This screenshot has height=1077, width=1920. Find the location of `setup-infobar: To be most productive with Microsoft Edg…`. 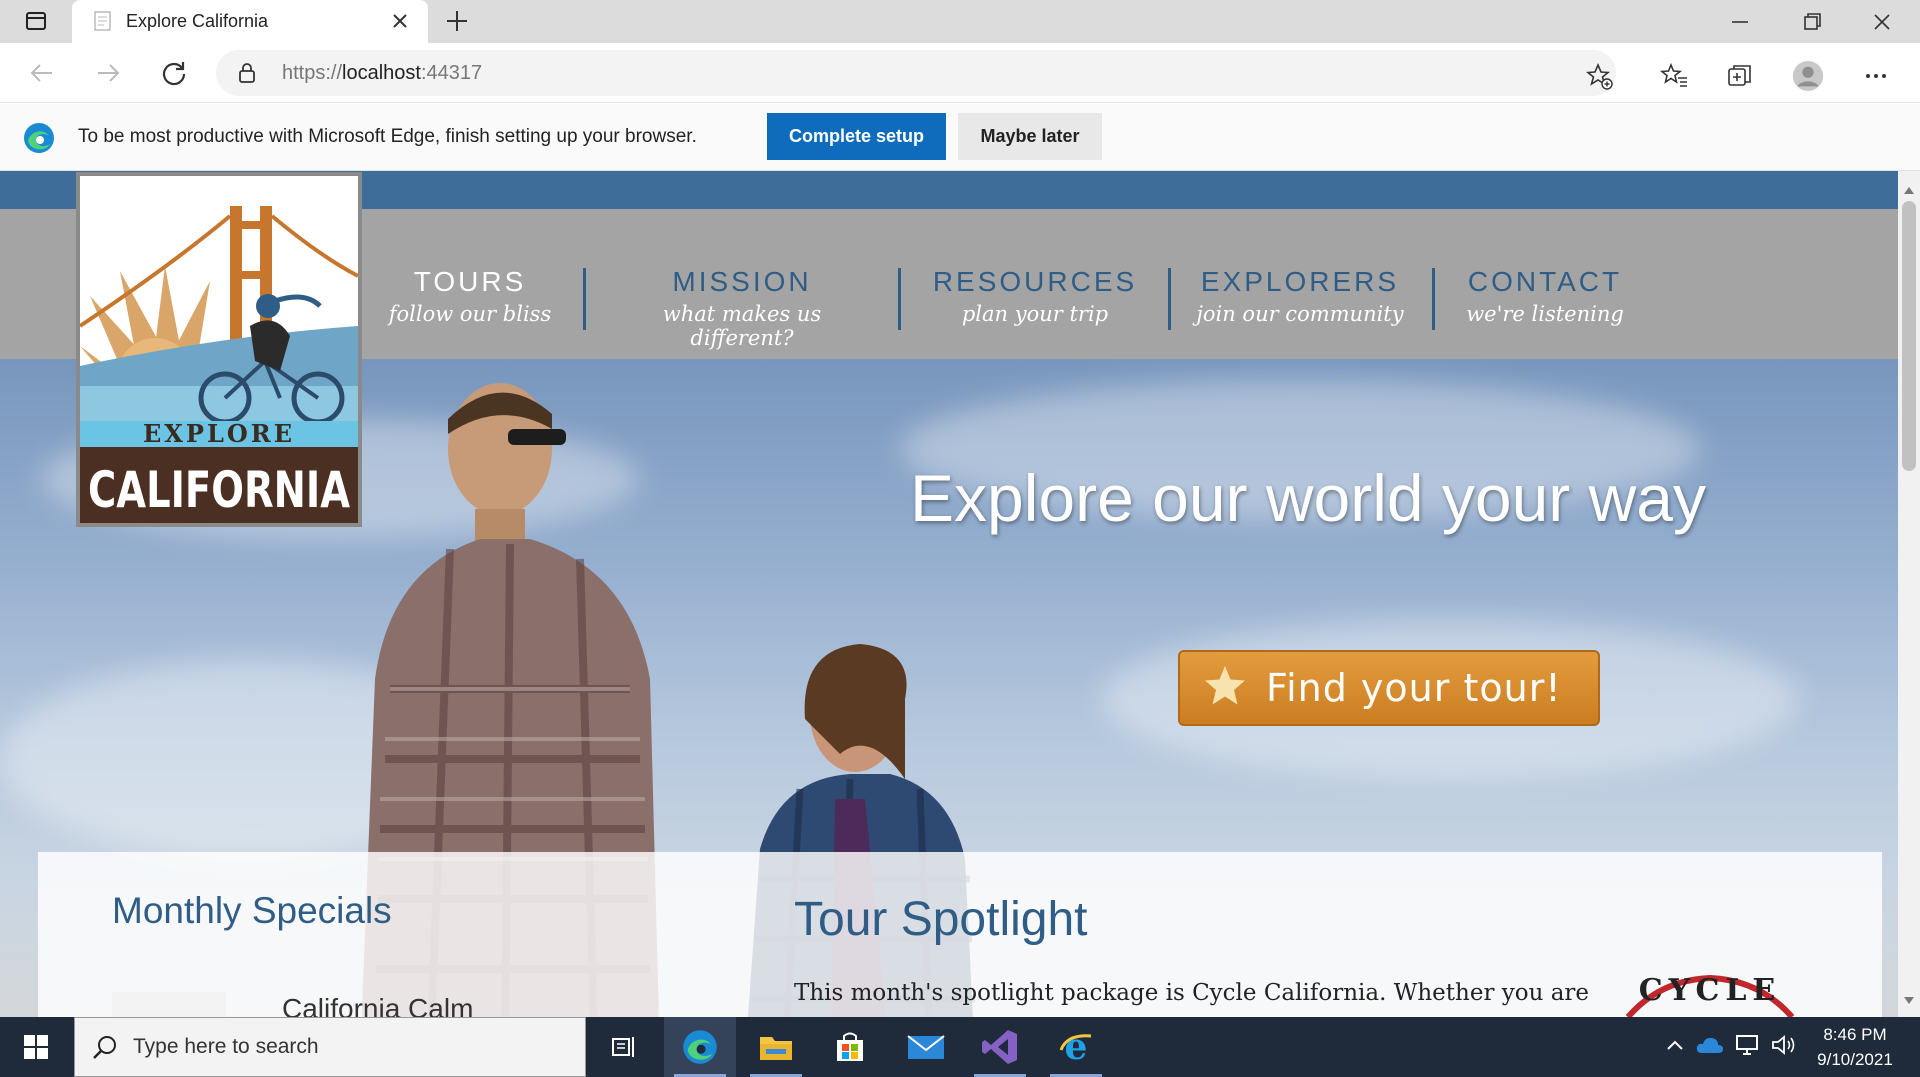

setup-infobar: To be most productive with Microsoft Edg… is located at coordinates (960, 137).